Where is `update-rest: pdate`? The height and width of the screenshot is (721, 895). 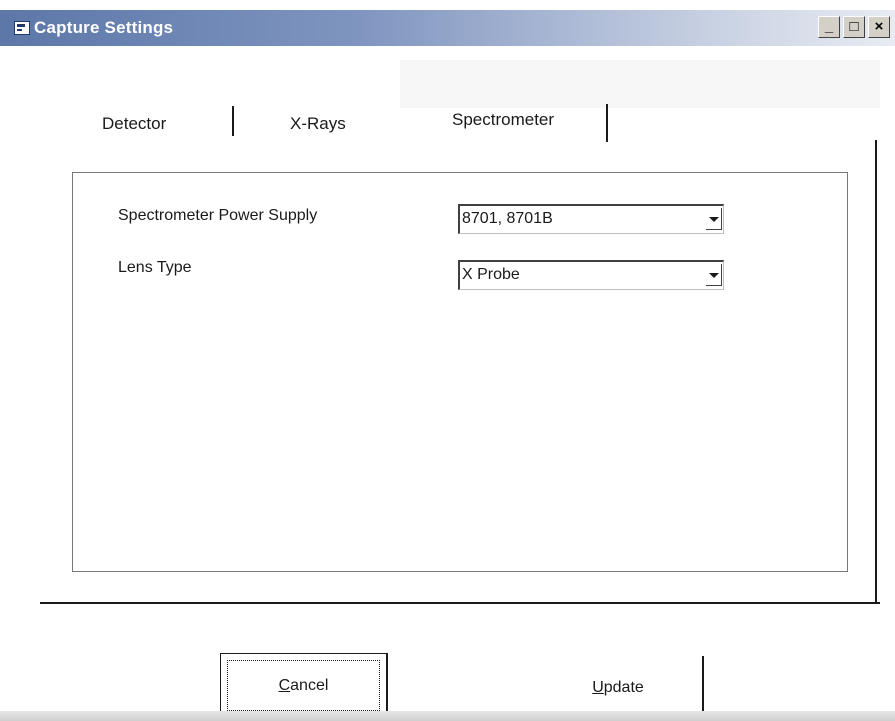 update-rest: pdate is located at coordinates (623, 687).